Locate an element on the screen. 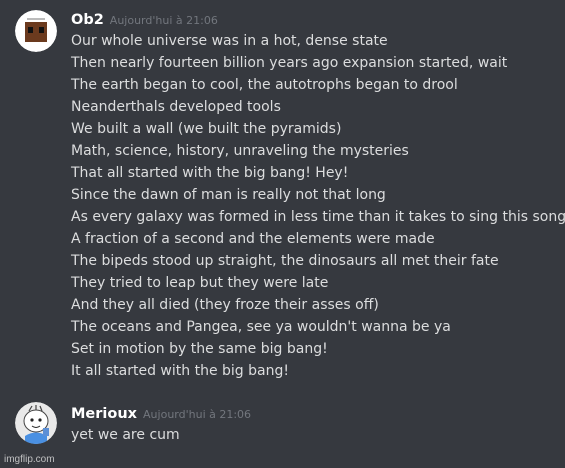 This screenshot has width=565, height=468. message-line: It all started with the big bang! is located at coordinates (180, 371).